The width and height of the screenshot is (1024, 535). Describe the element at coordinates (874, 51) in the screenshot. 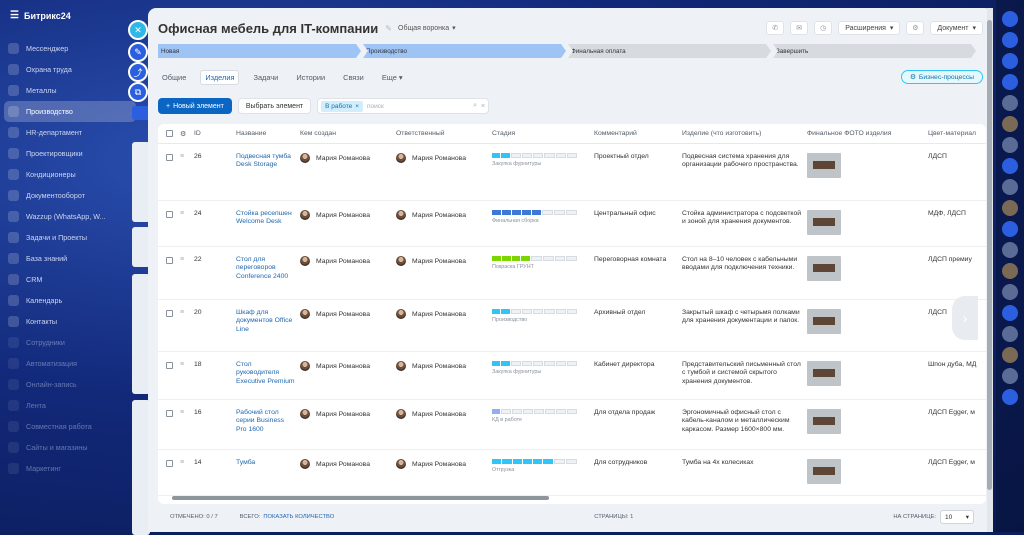

I see `stage-item: Завершить` at that location.